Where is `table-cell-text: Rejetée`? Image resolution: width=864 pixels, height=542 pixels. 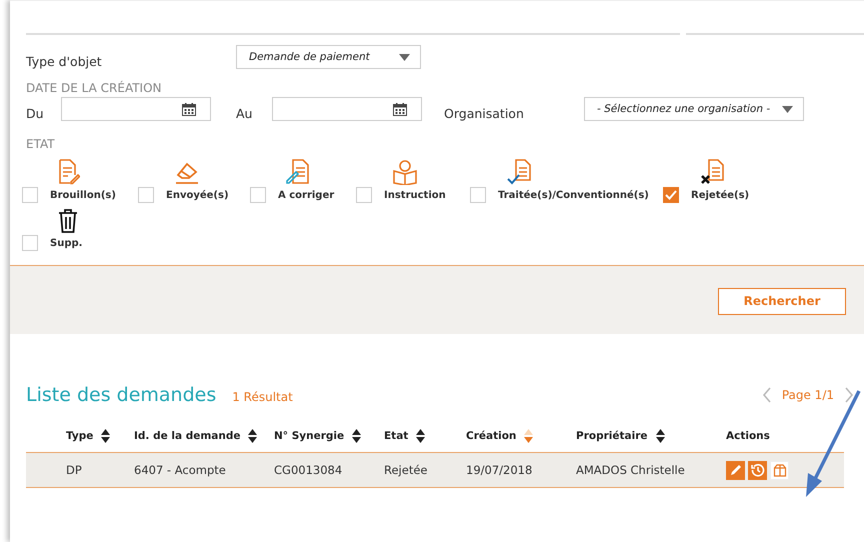 table-cell-text: Rejetée is located at coordinates (406, 470).